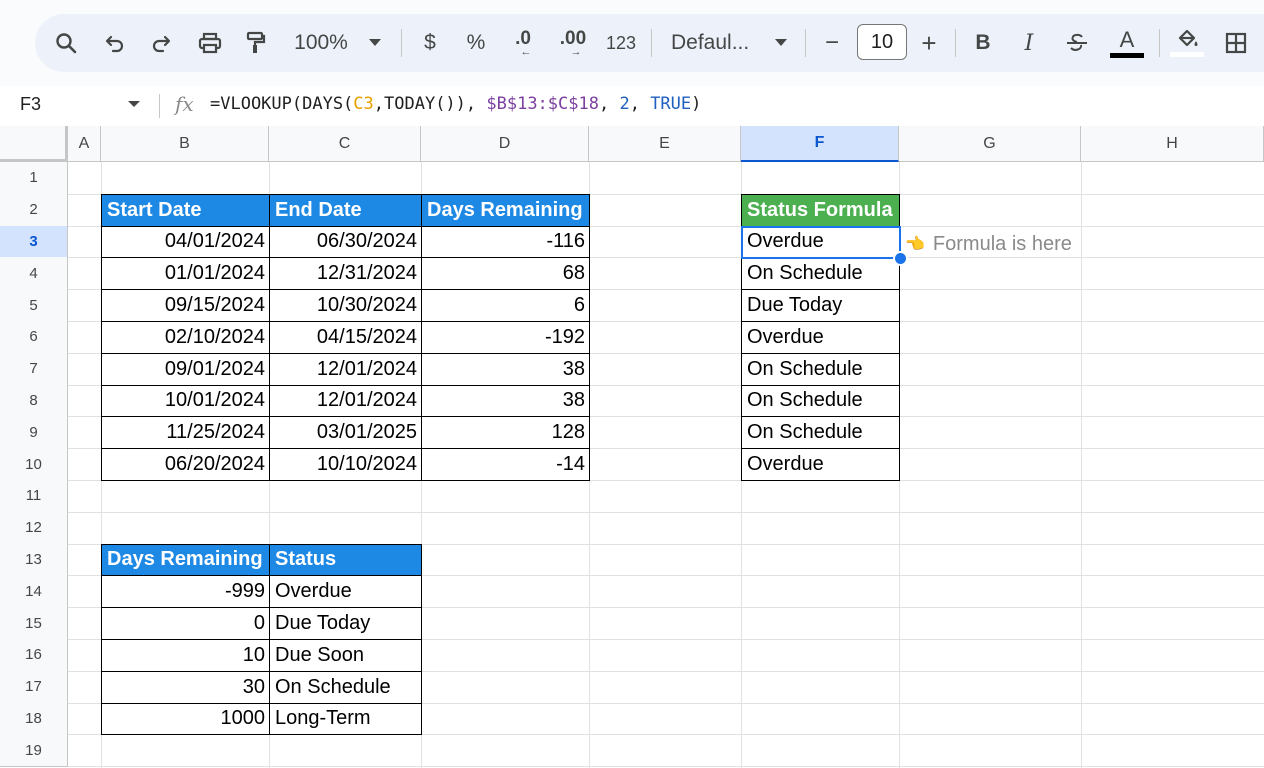  Describe the element at coordinates (345, 560) in the screenshot. I see `lookup-header-cell: Status` at that location.